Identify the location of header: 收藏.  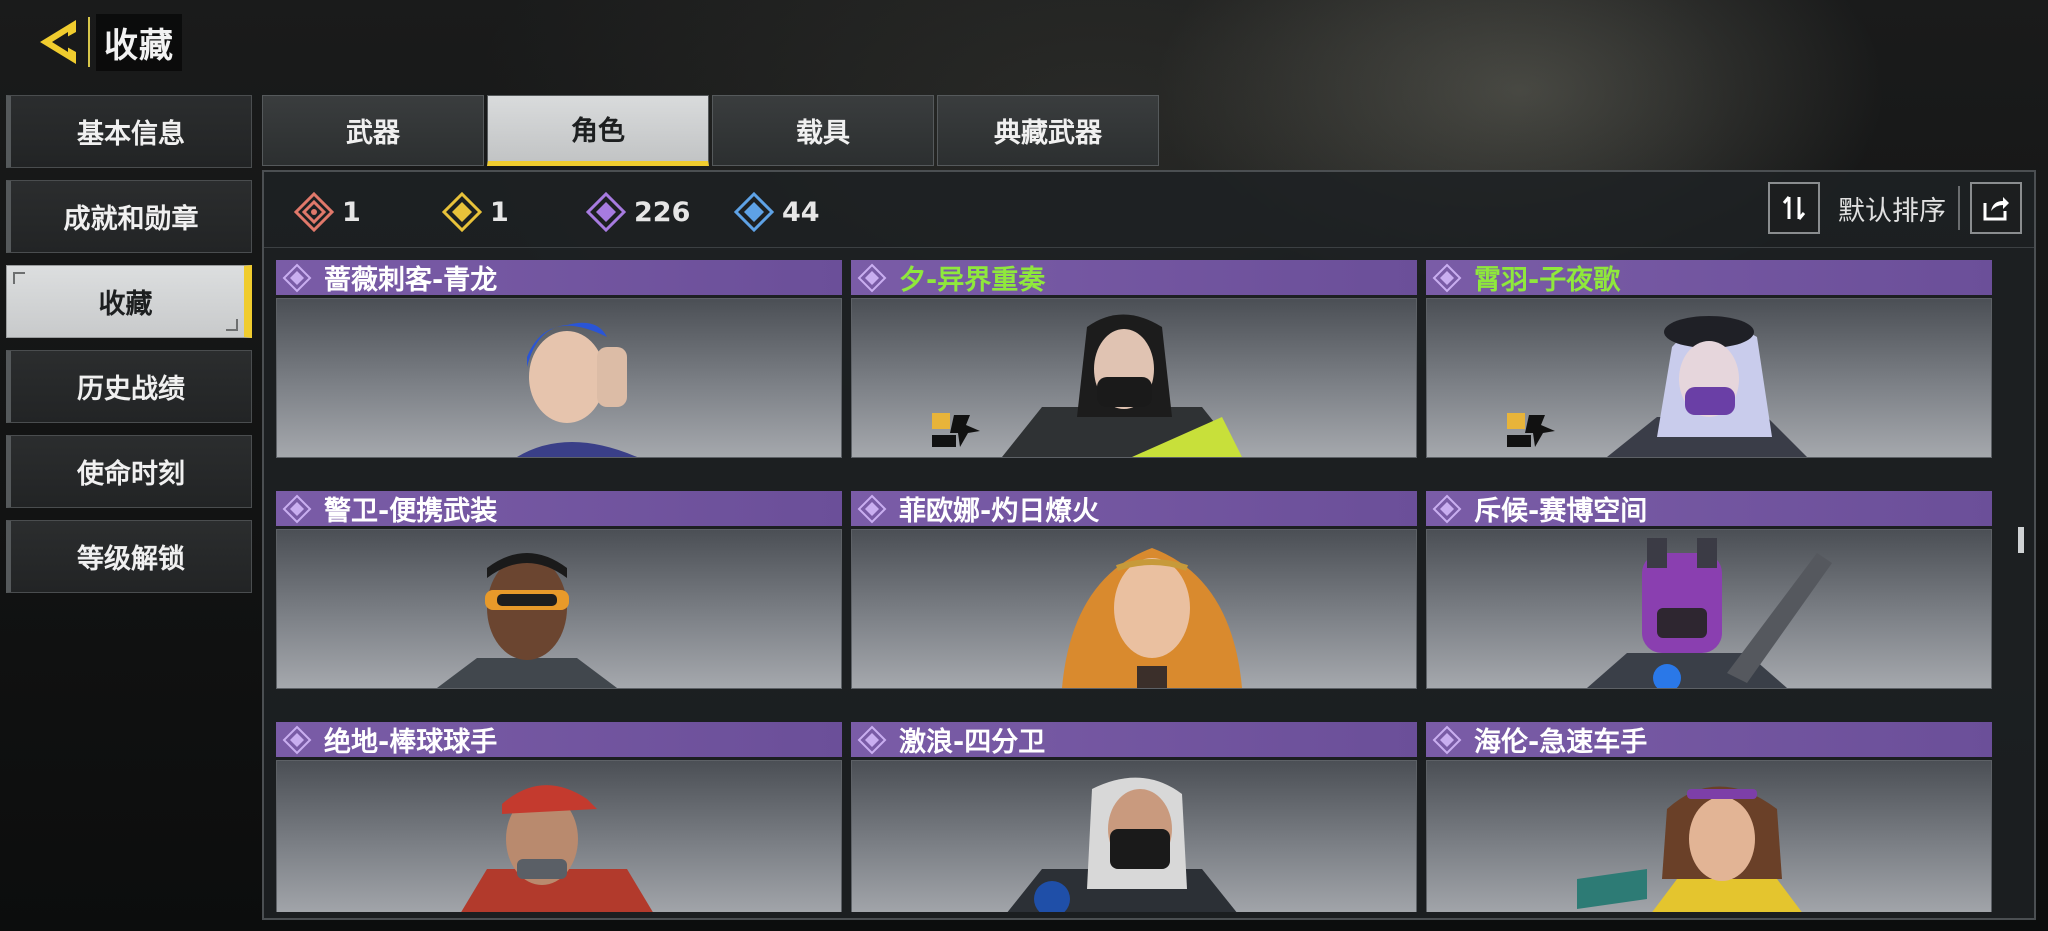
(106, 42).